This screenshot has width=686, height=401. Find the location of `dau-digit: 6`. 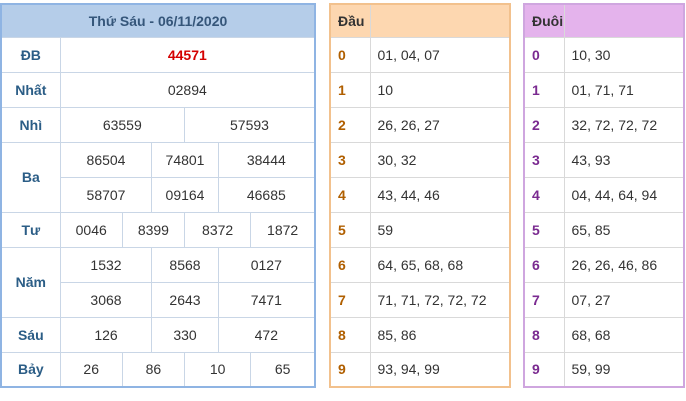

dau-digit: 6 is located at coordinates (350, 264).